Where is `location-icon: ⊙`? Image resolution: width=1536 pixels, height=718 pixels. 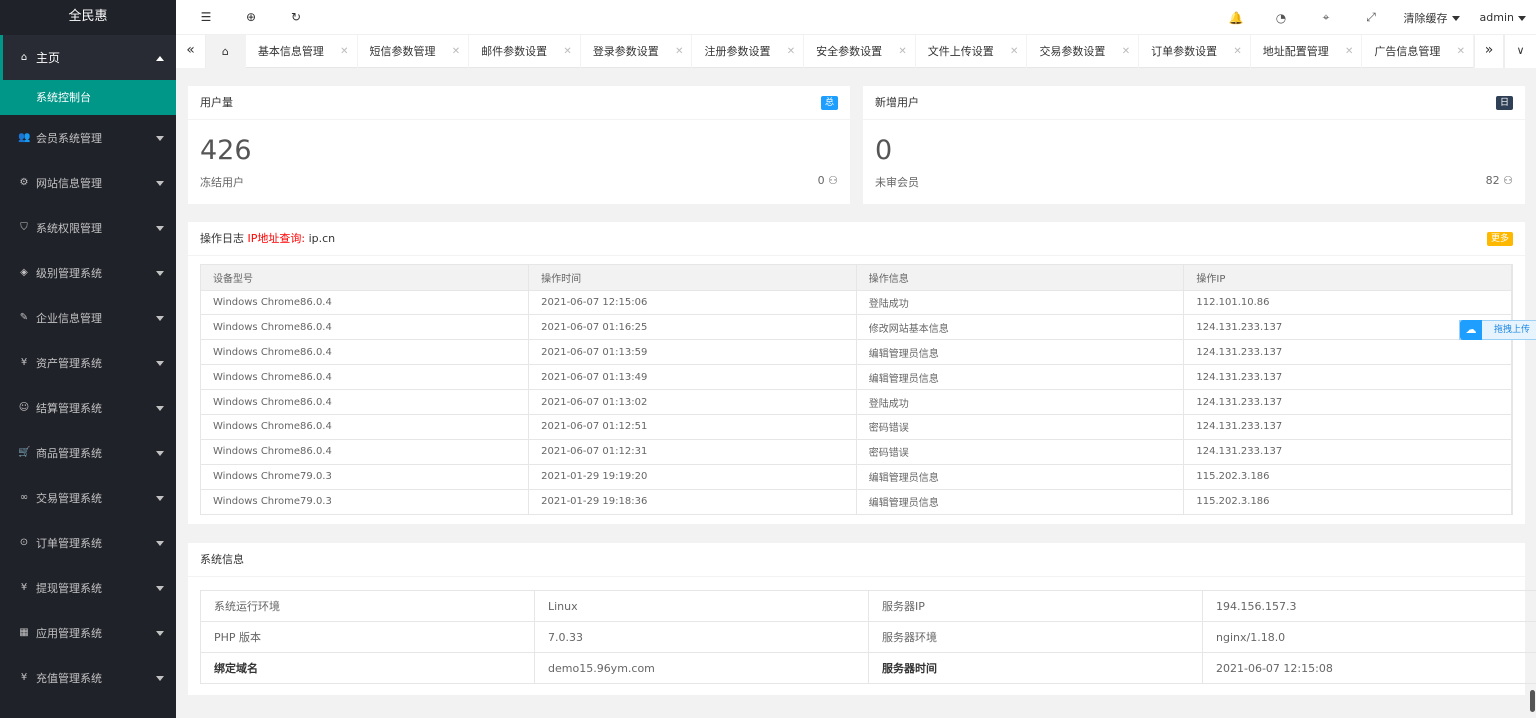
location-icon: ⊙ is located at coordinates (24, 542).